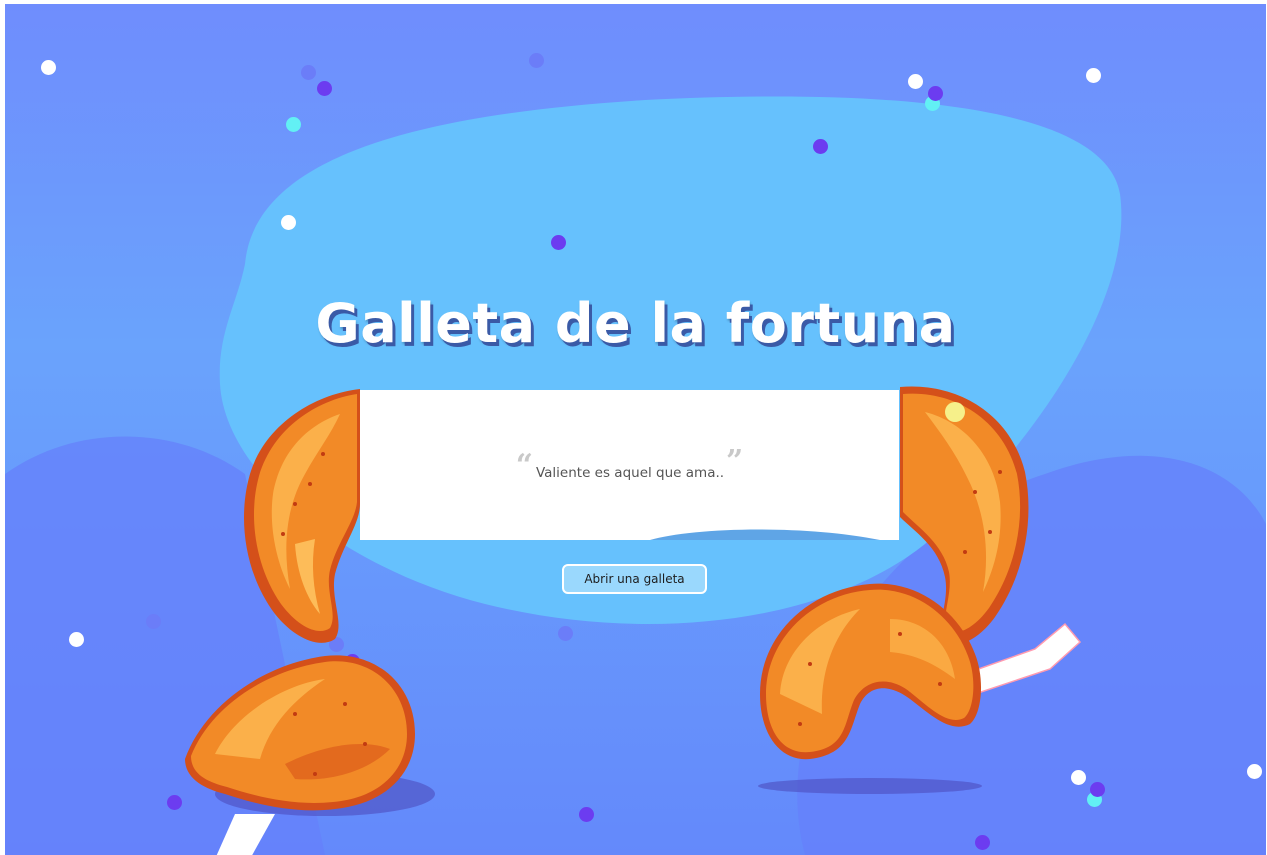 This screenshot has height=855, width=1267. What do you see at coordinates (635, 323) in the screenshot?
I see `page-title: Galleta de la fortuna` at bounding box center [635, 323].